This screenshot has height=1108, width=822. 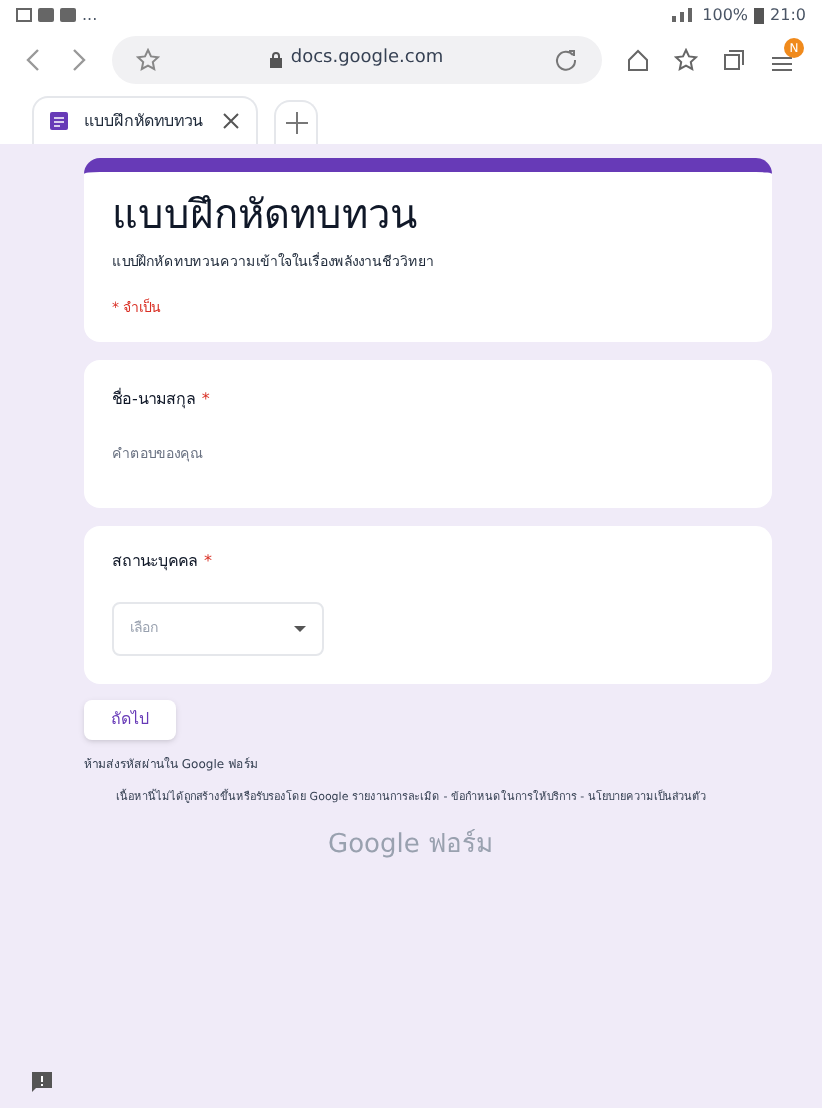 I want to click on address-bar: docs.google.com, so click(x=357, y=60).